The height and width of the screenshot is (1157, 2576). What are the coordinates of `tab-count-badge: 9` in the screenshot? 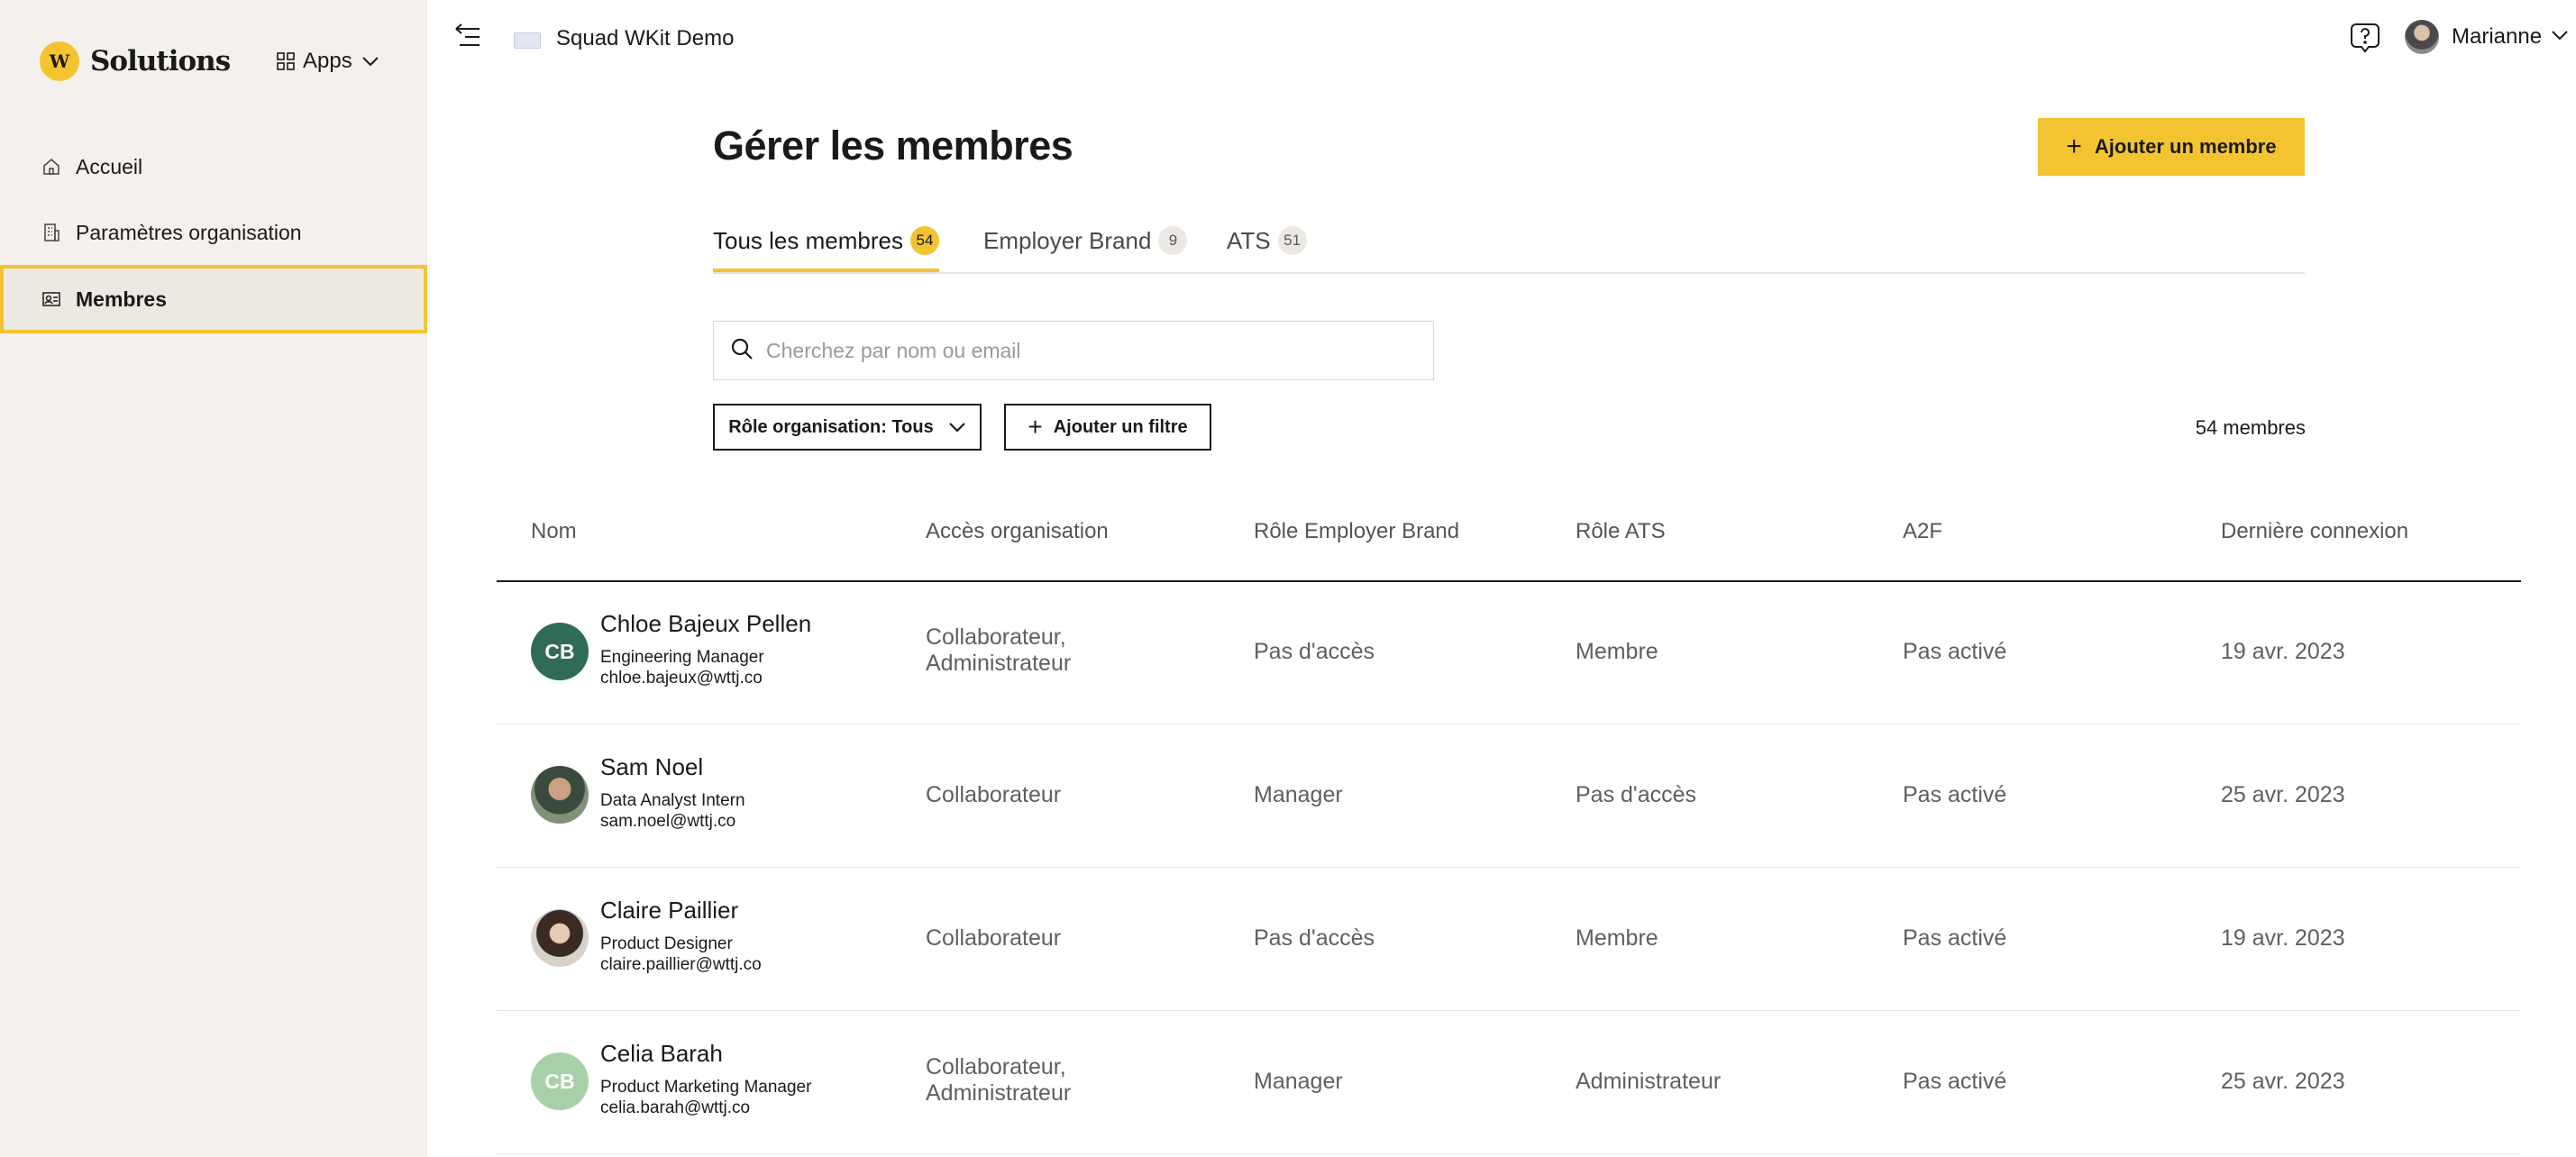 It's located at (1173, 240).